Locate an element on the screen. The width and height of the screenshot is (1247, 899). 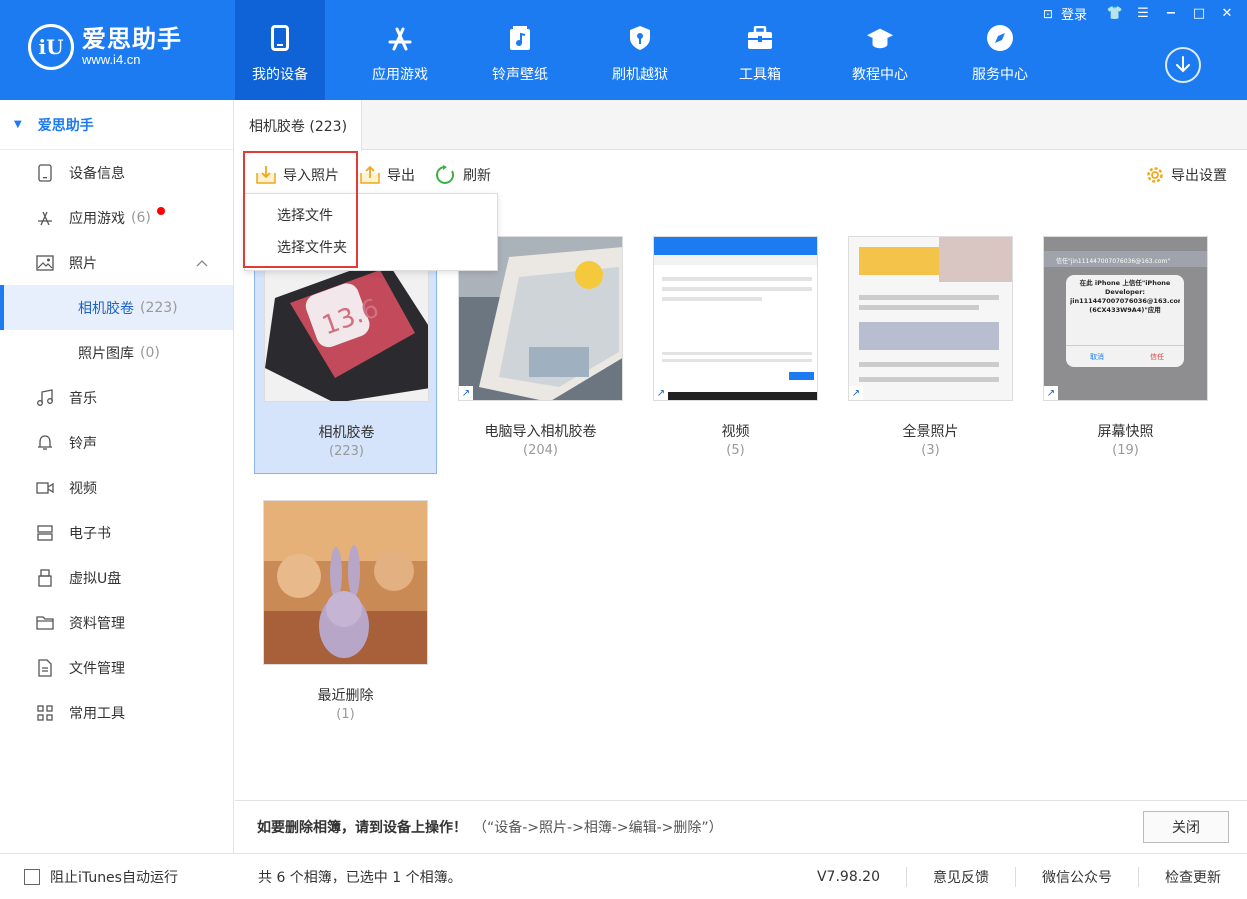
sidebar-item-apps: 应用游戏 (6) is located at coordinates (116, 217).